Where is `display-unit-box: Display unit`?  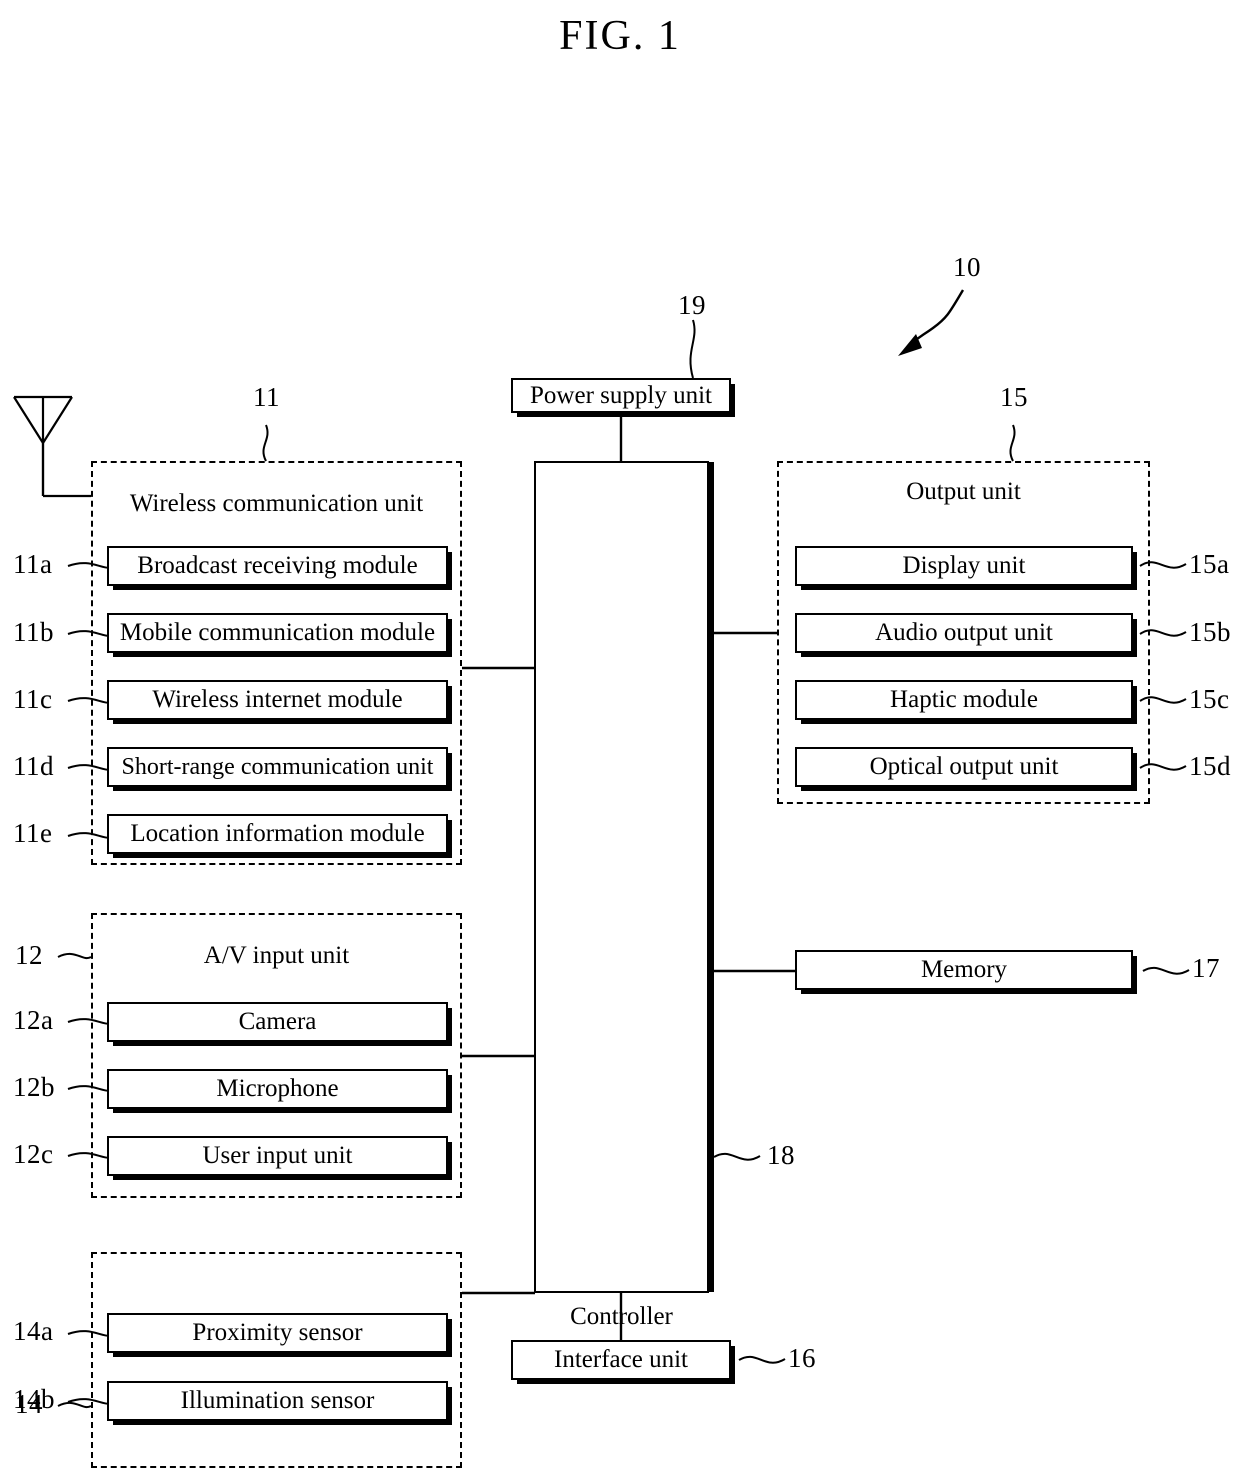 display-unit-box: Display unit is located at coordinates (964, 566).